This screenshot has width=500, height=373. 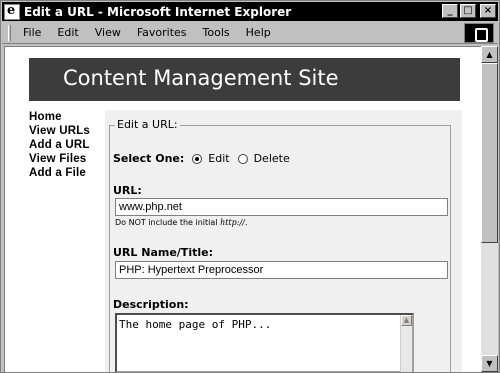 What do you see at coordinates (149, 158) in the screenshot?
I see `select-one-label: Select One:` at bounding box center [149, 158].